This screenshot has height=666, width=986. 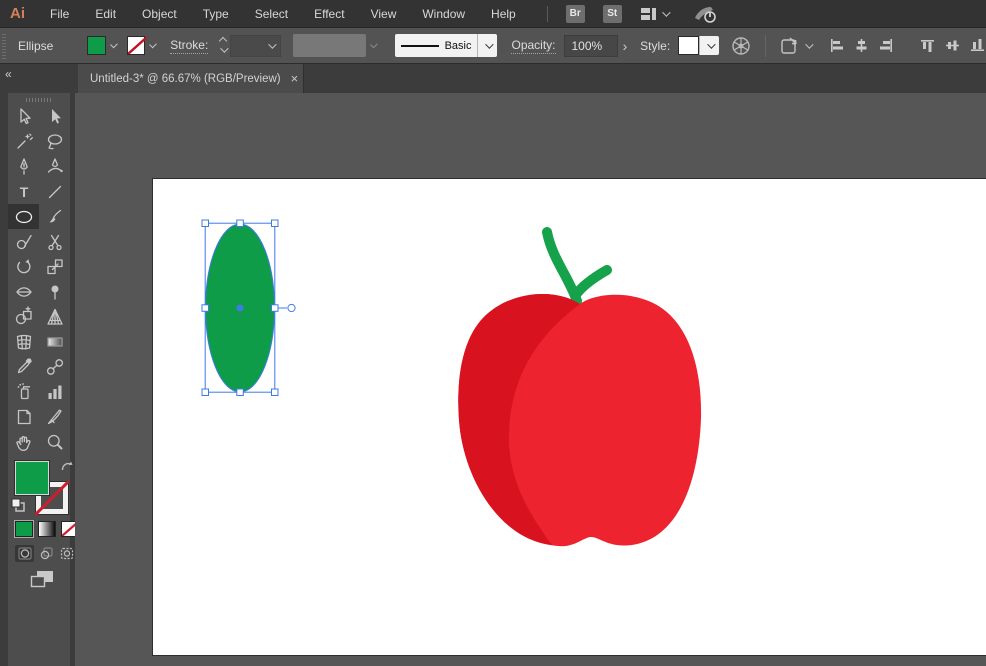 I want to click on graphic-style-chevron, so click(x=709, y=45).